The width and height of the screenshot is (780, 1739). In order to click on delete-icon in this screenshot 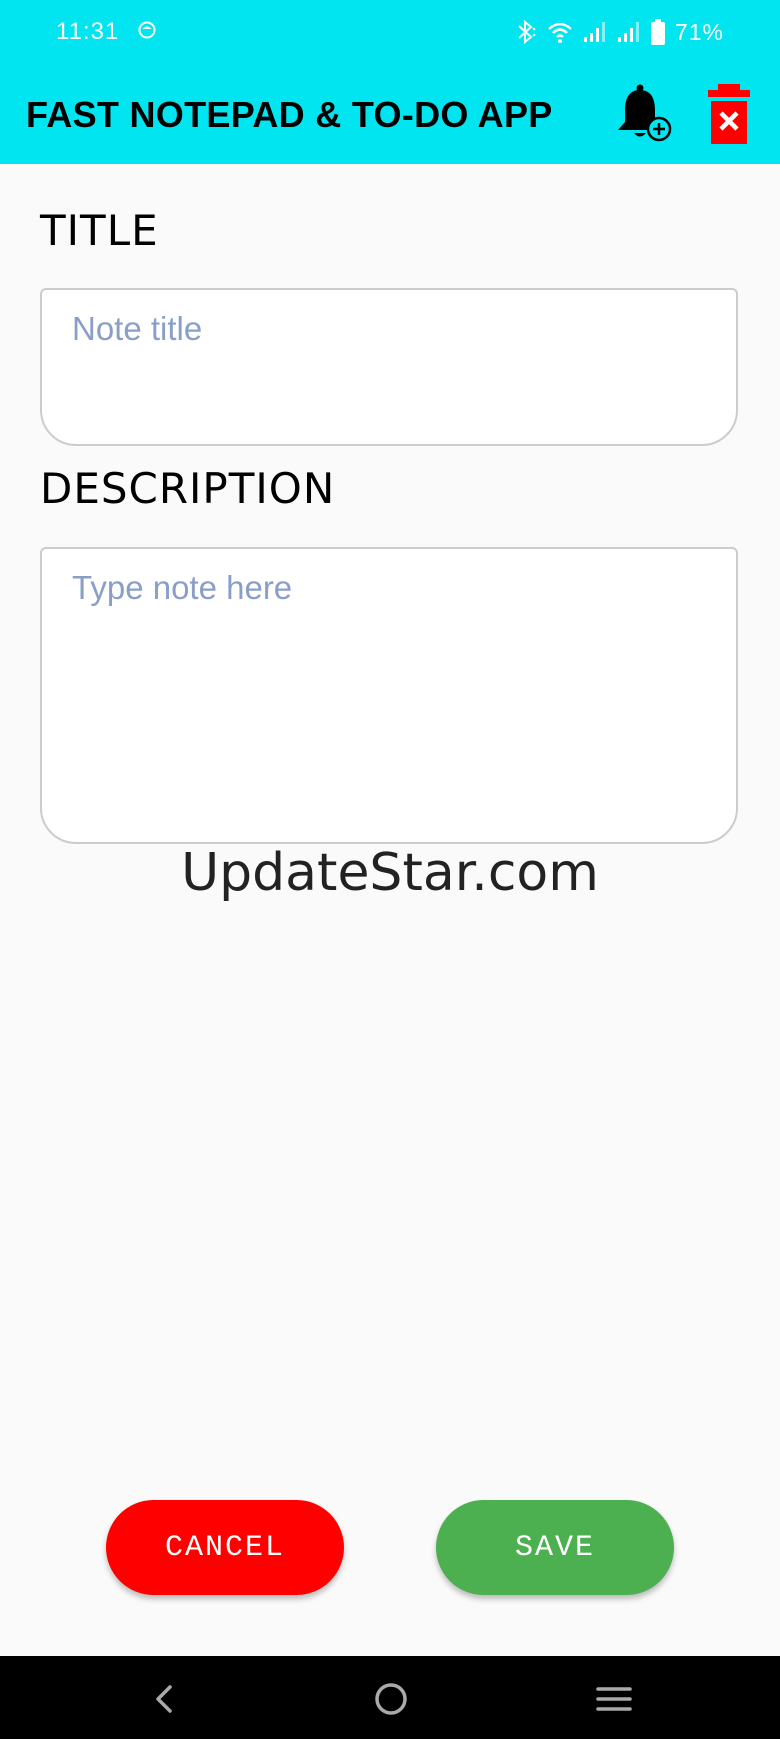, I will do `click(729, 114)`.